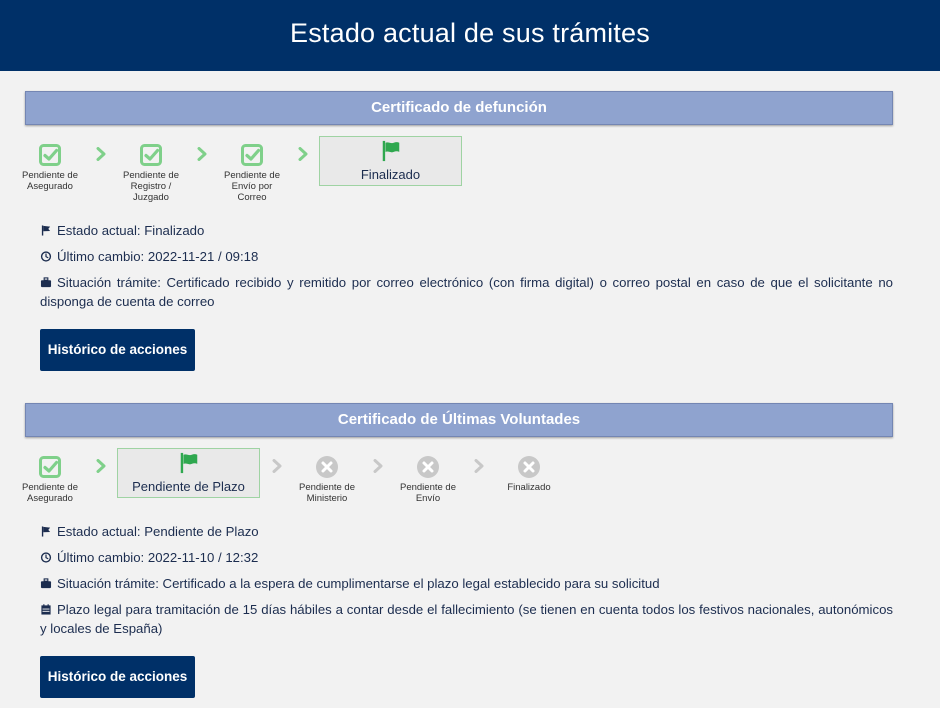 This screenshot has width=940, height=708. I want to click on section-title-defuncion: Certificado de defunción, so click(459, 108).